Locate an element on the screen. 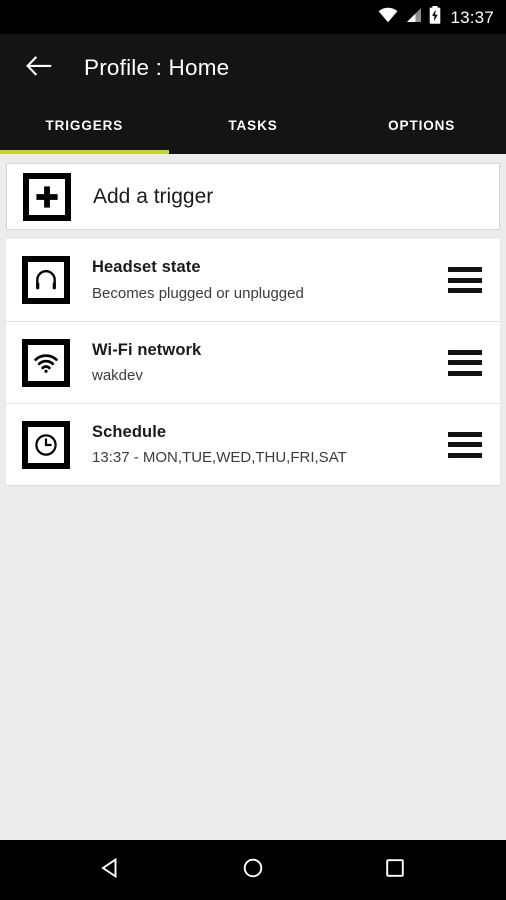 The image size is (506, 900). trigger-text: Wi-Fi network wakdev is located at coordinates (270, 363).